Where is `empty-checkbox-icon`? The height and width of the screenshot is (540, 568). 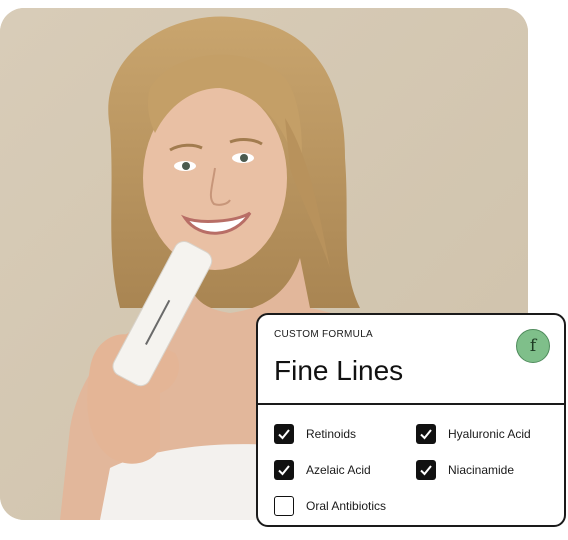 empty-checkbox-icon is located at coordinates (284, 506).